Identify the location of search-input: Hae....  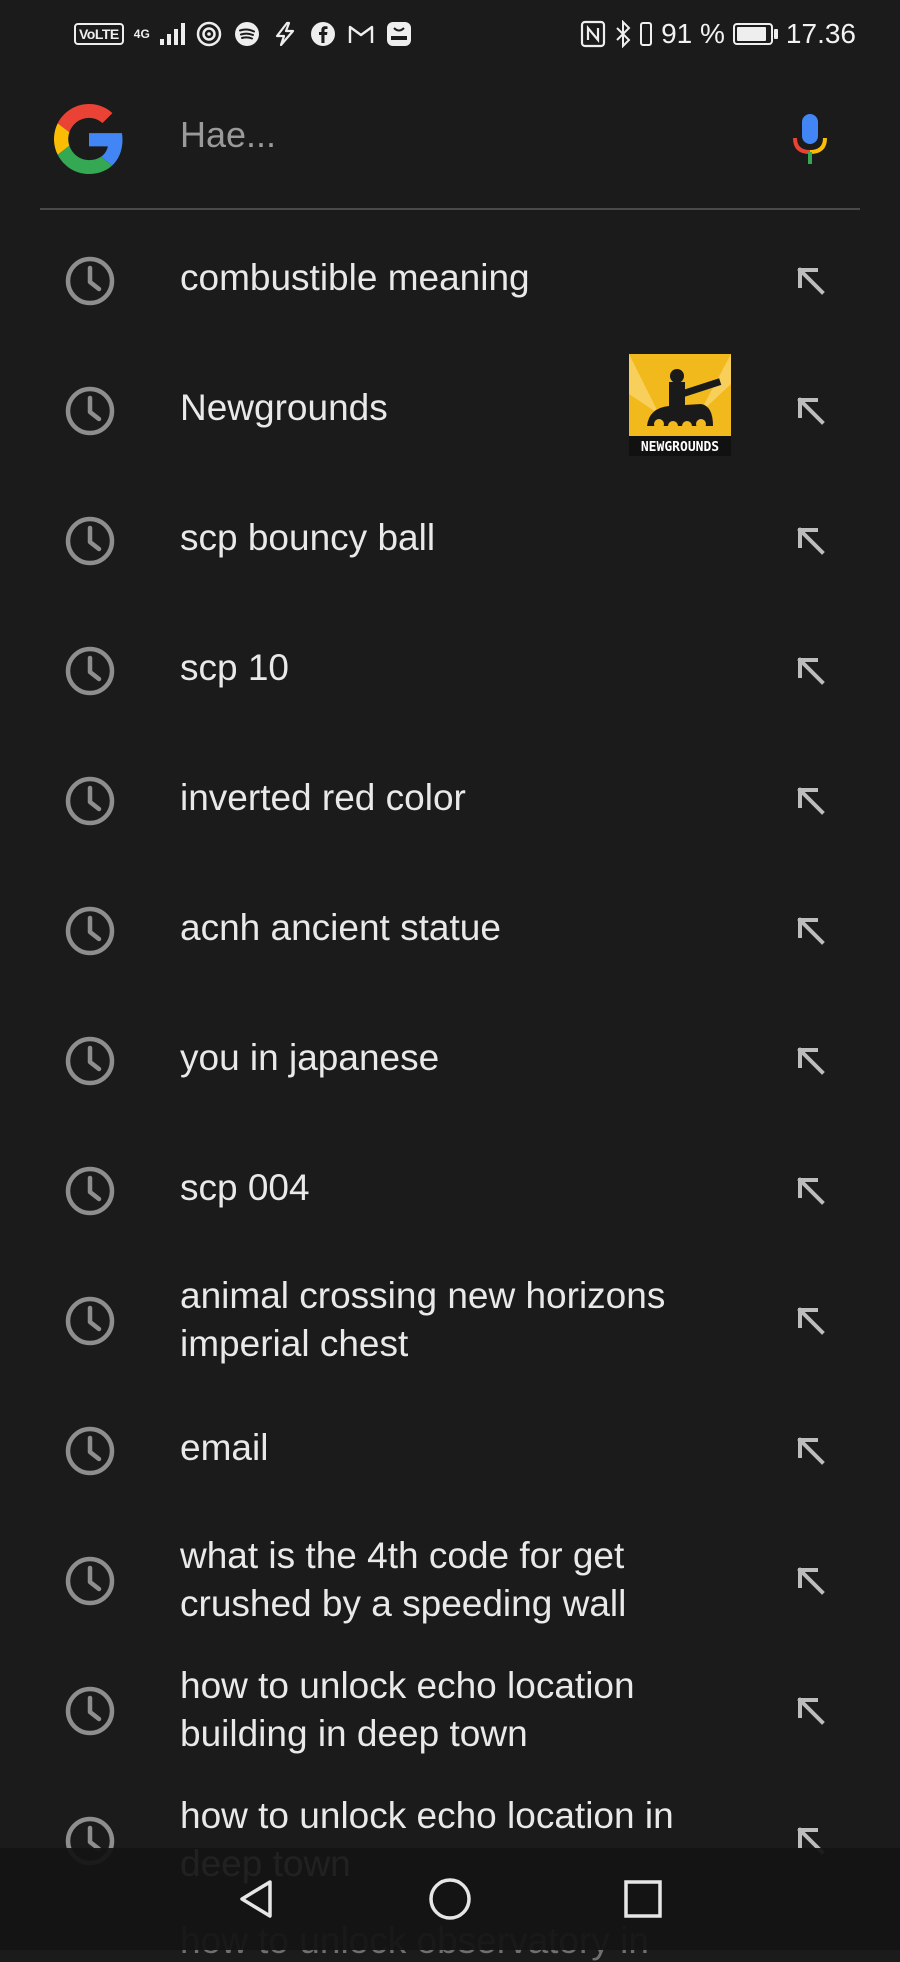
(228, 135).